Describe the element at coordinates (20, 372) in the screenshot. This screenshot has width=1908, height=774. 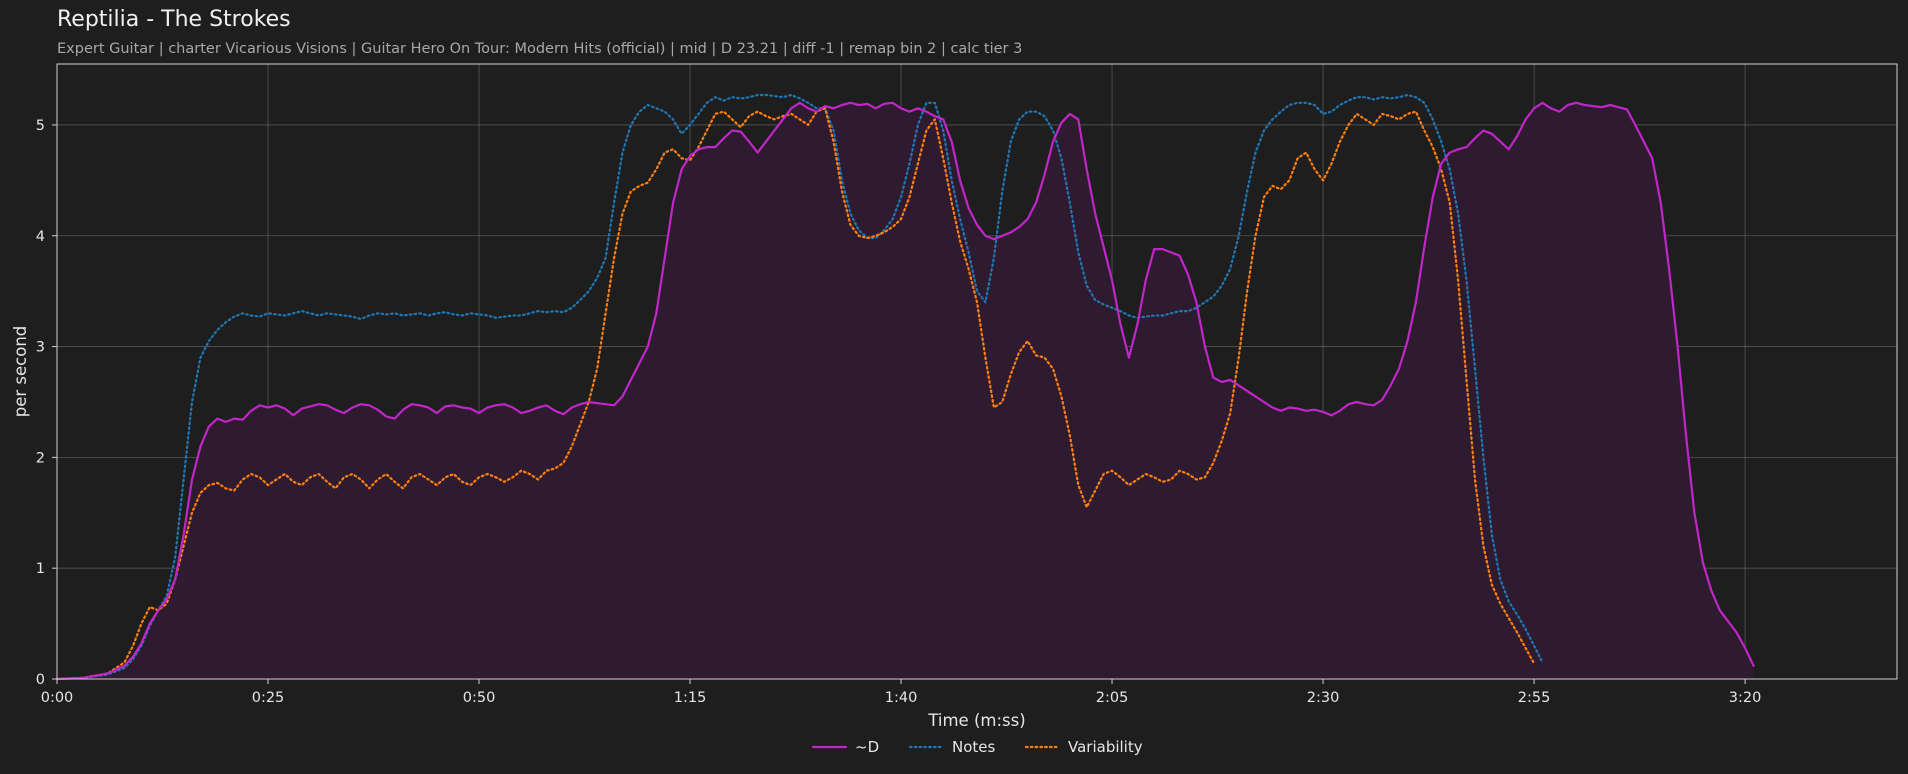
I see `y-axis-label: per second` at that location.